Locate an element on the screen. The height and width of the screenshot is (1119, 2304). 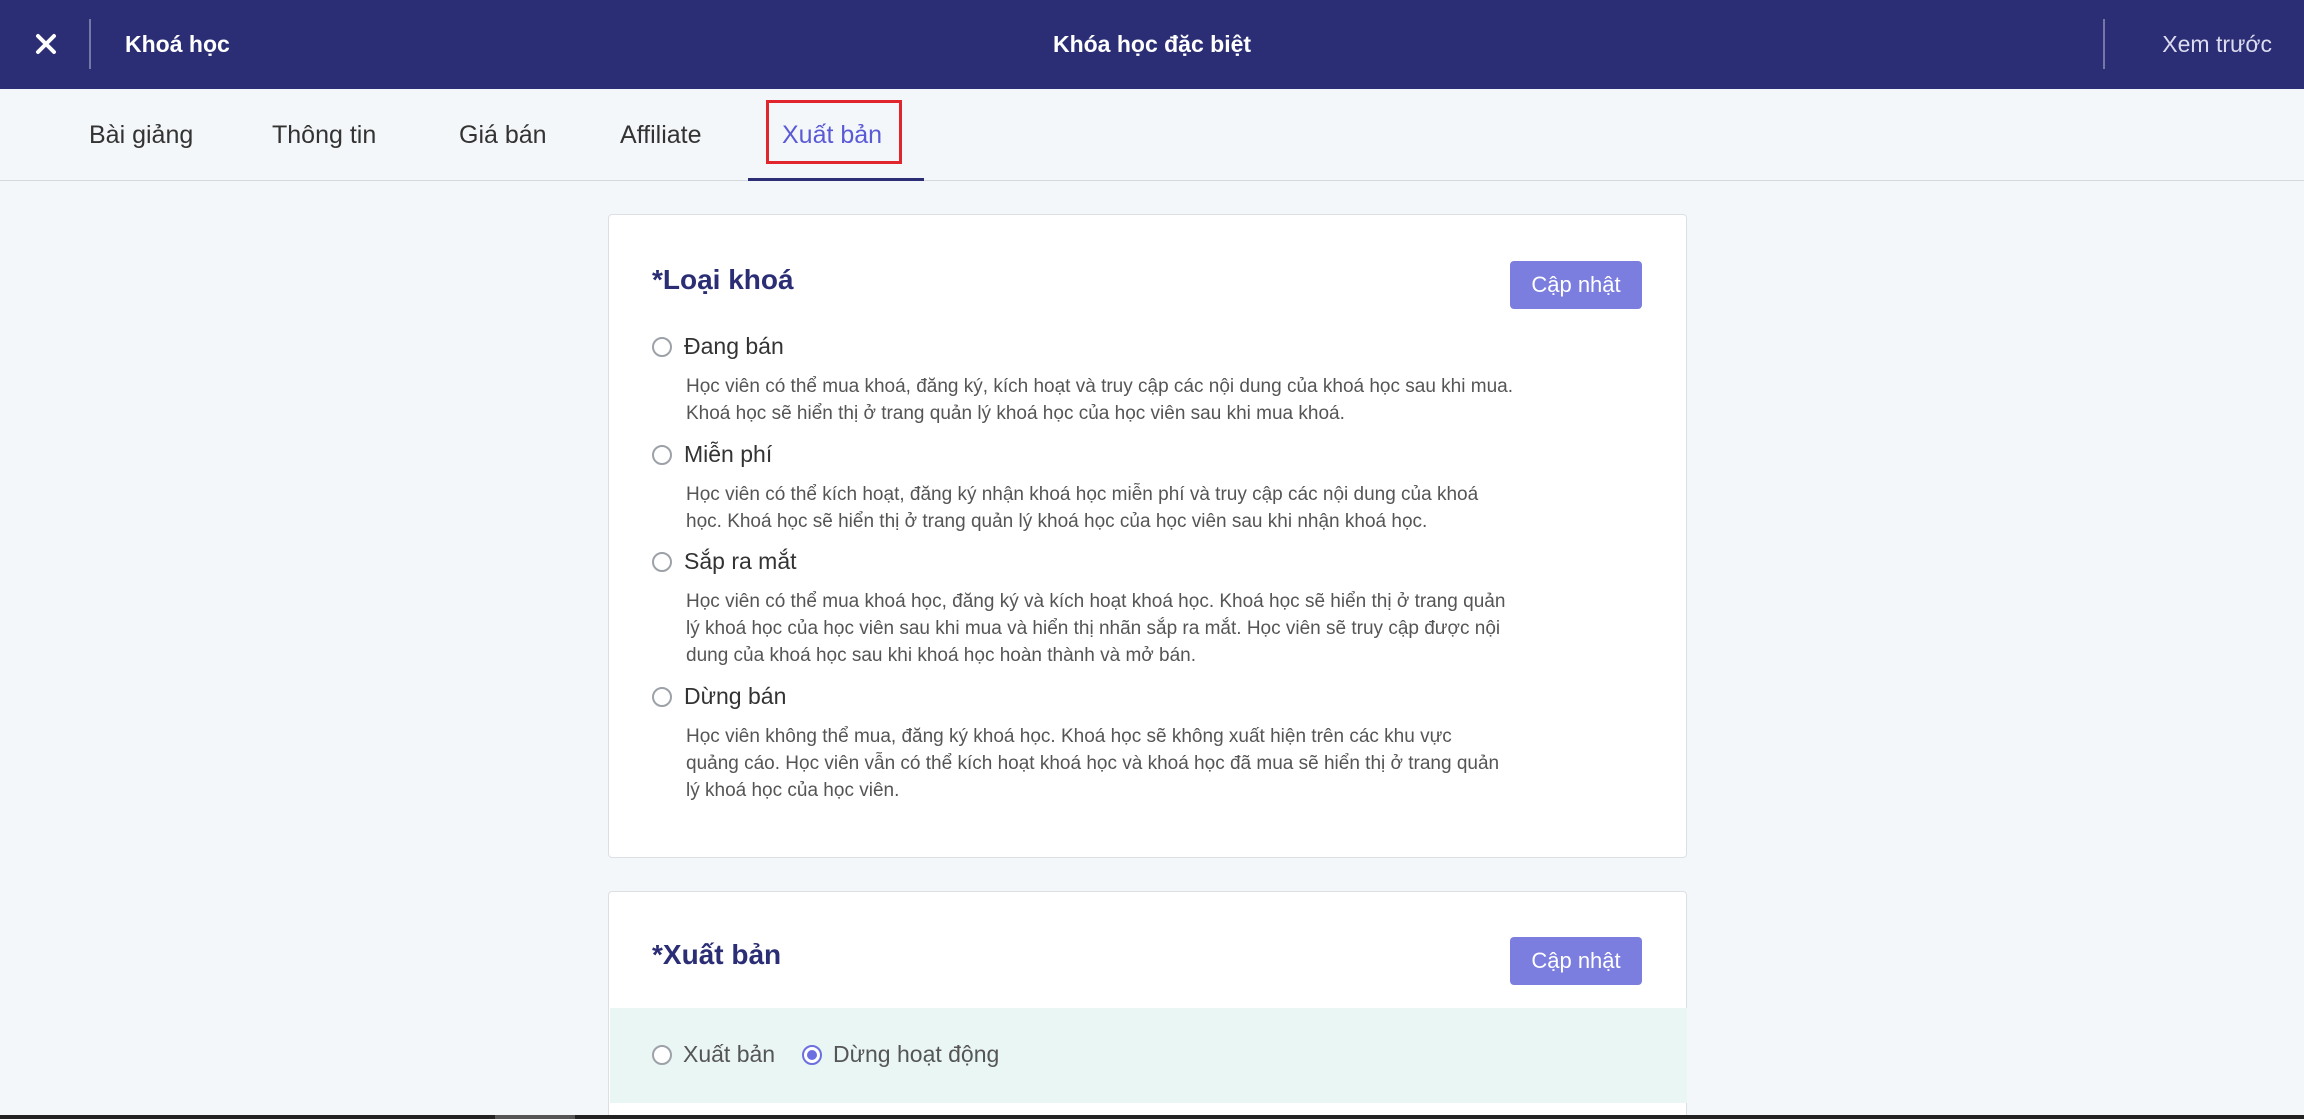
course-type-title: *Loại khoá is located at coordinates (723, 279).